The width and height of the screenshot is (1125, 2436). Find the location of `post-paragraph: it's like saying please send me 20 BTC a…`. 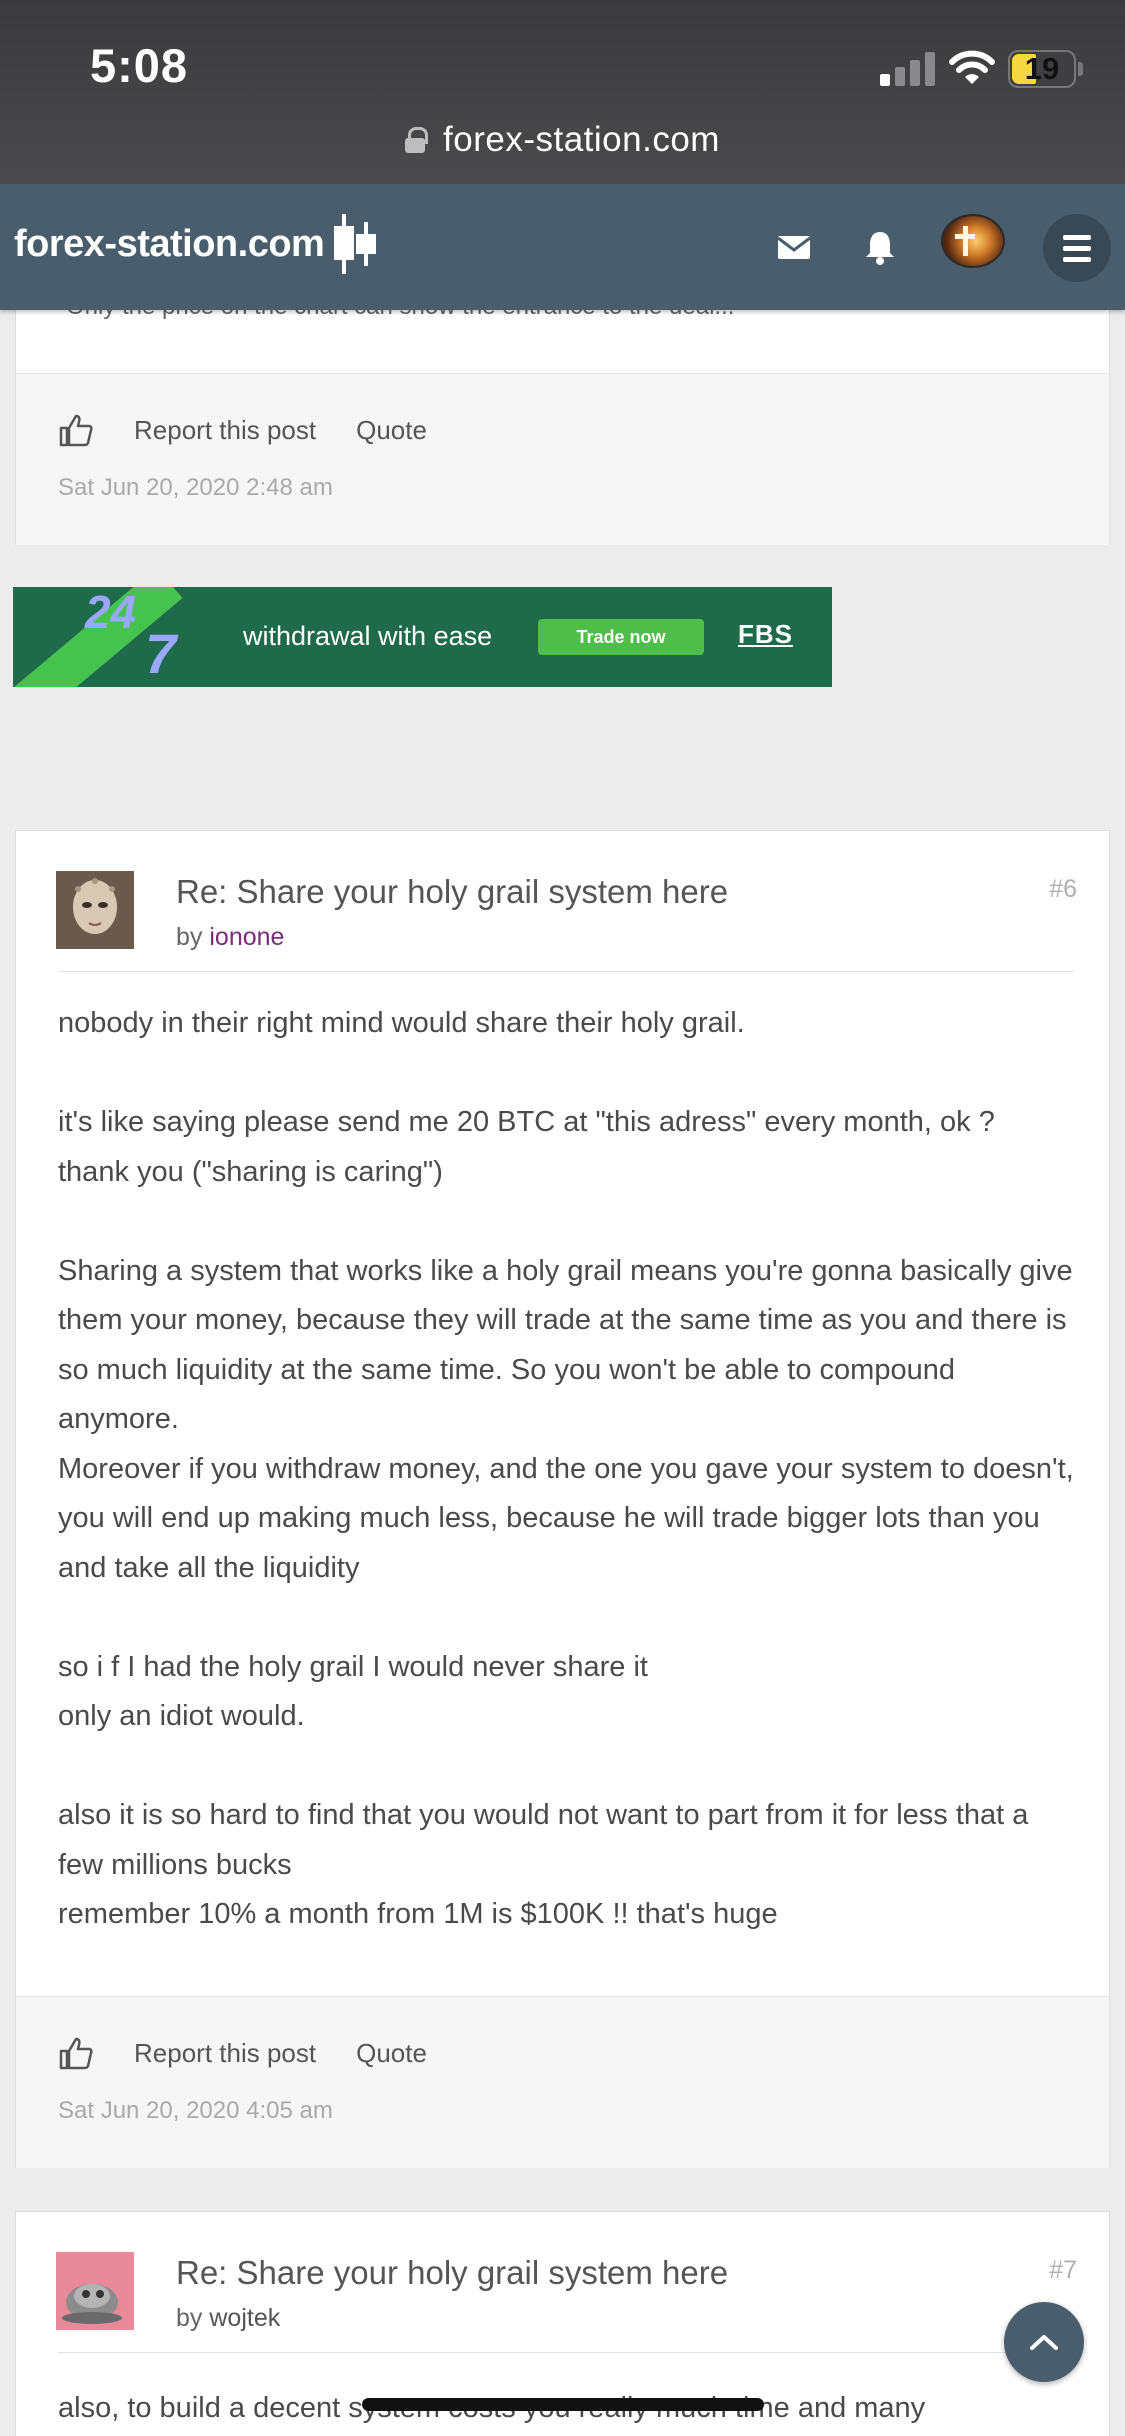

post-paragraph: it's like saying please send me 20 BTC a… is located at coordinates (526, 1147).